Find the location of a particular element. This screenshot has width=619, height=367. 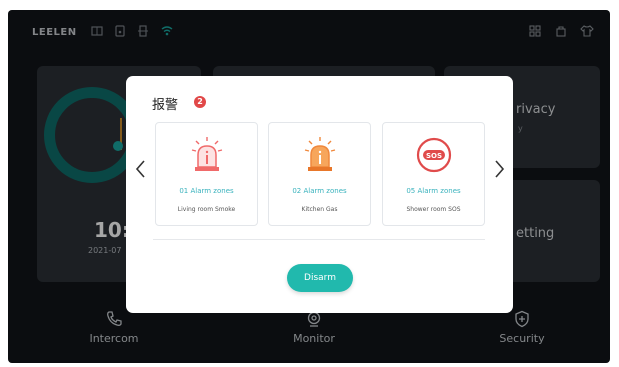

alarm-zone-description: Living room Smoke is located at coordinates (206, 209).